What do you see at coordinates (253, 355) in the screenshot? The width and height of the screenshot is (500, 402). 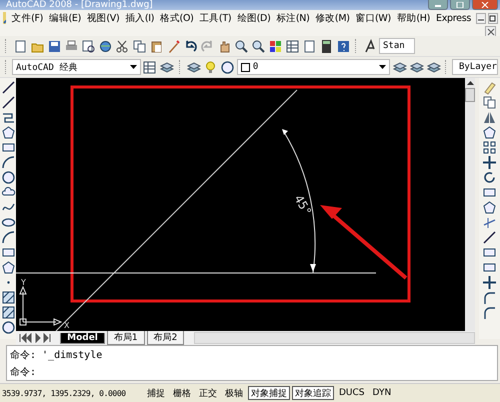 I see `command-line: 命令: '_dimstyle` at bounding box center [253, 355].